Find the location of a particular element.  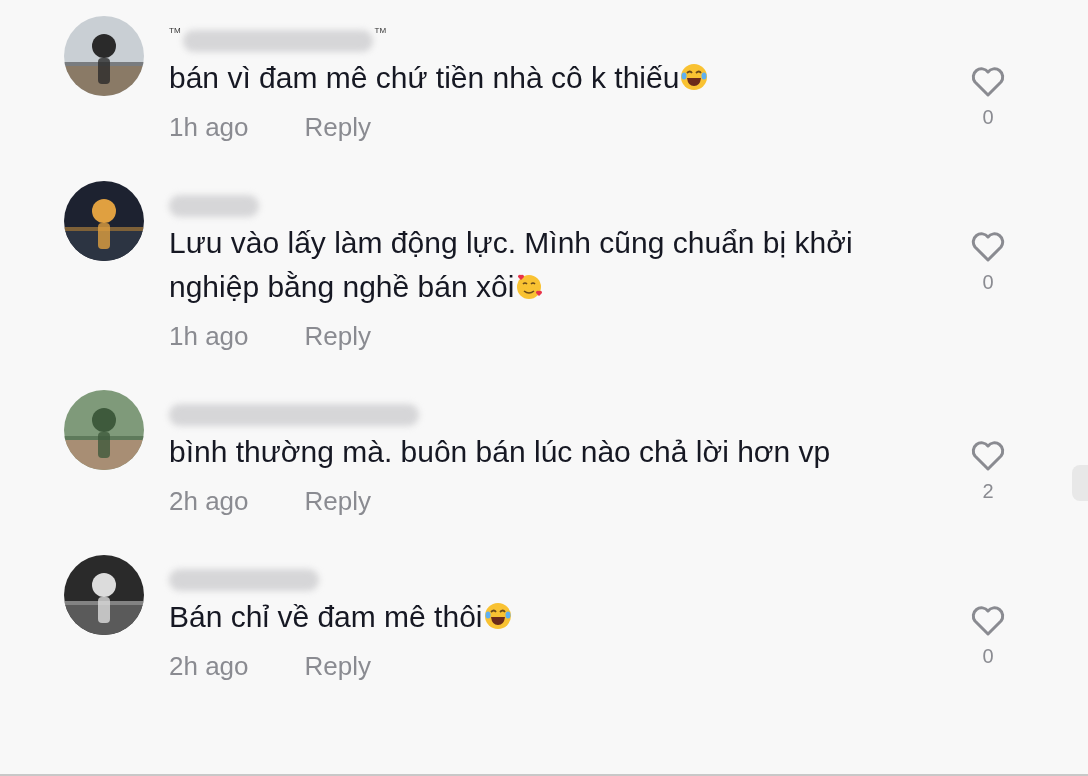

like-count: 2 is located at coordinates (988, 491).